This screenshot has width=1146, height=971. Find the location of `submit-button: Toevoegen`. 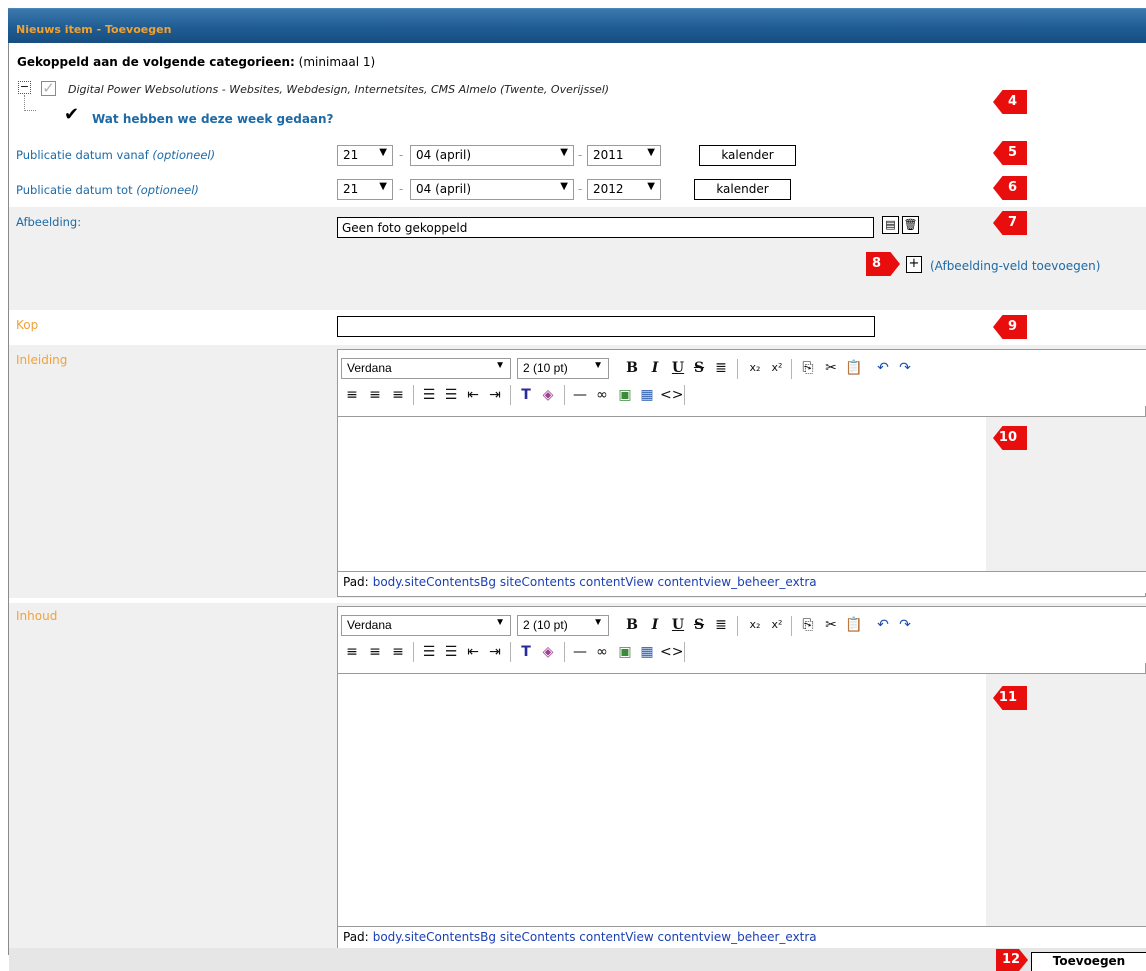

submit-button: Toevoegen is located at coordinates (1088, 961).